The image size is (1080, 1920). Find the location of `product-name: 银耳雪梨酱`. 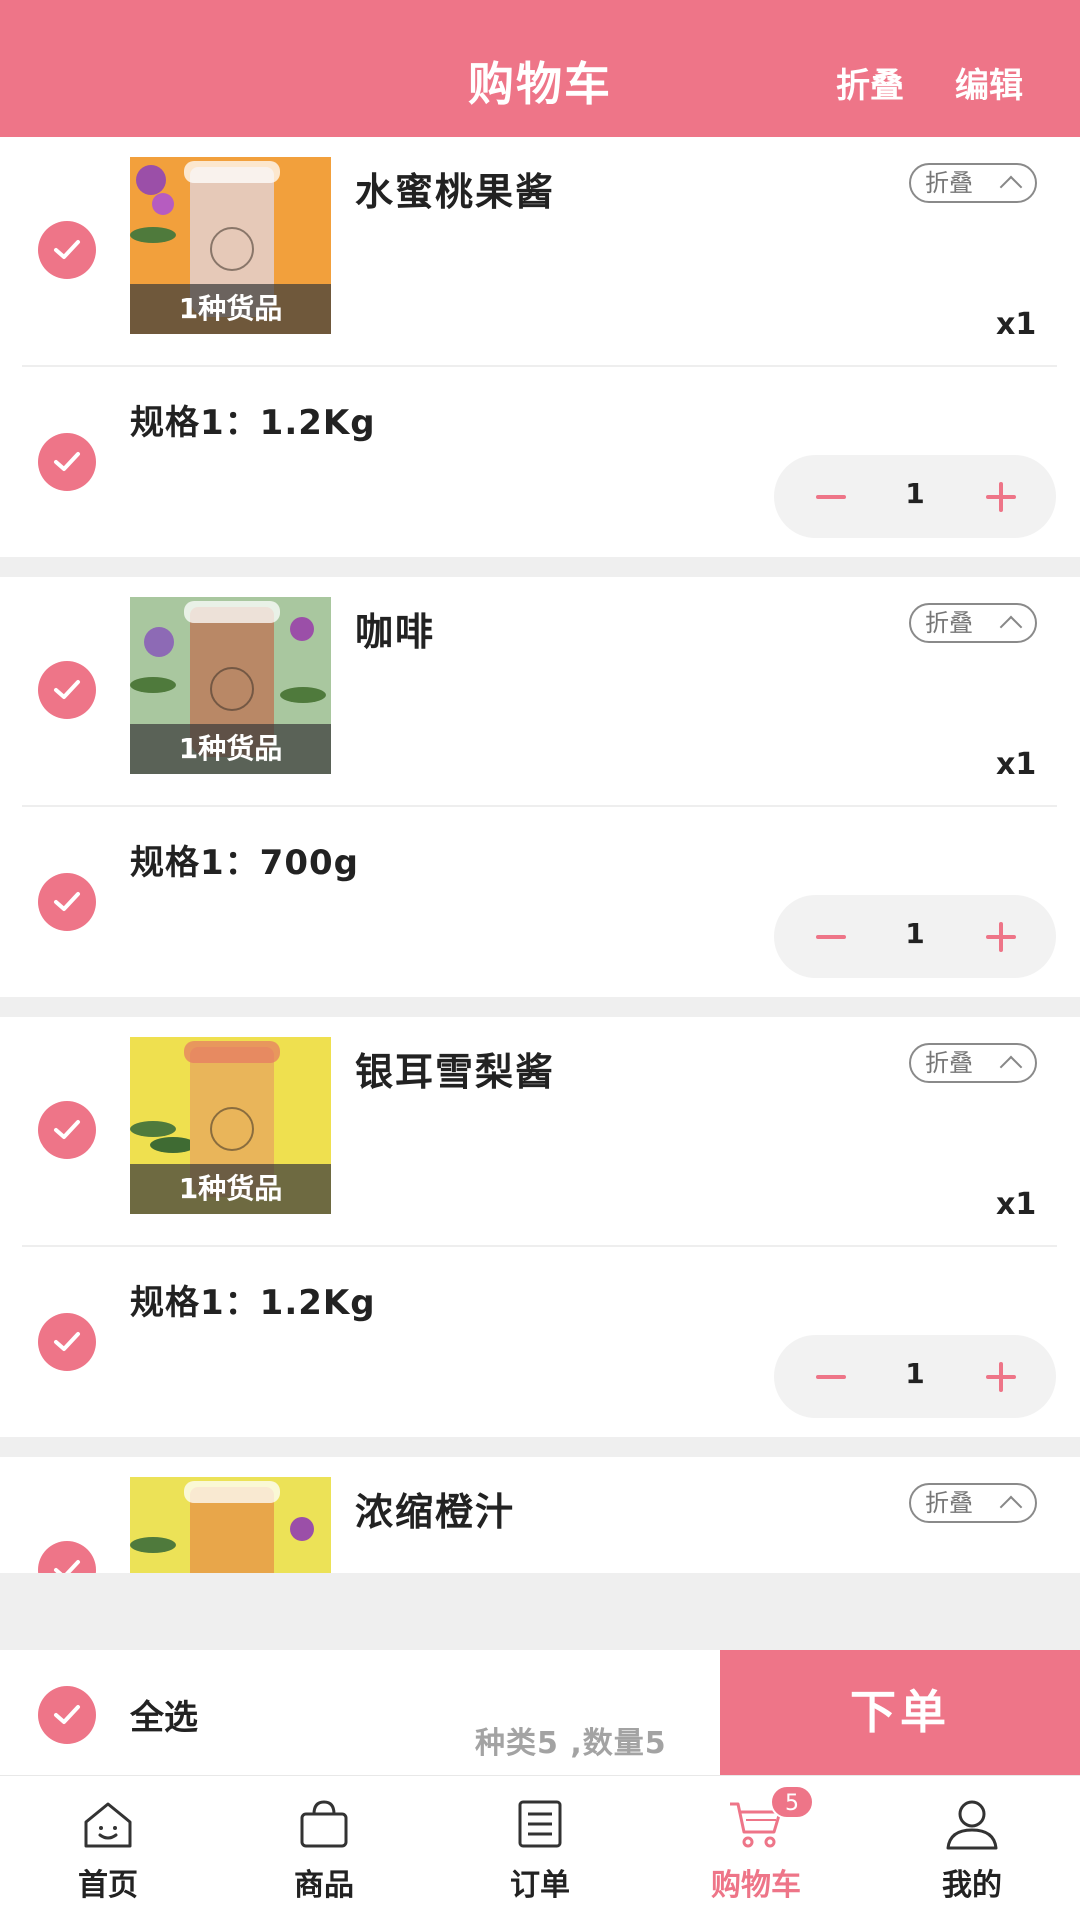

product-name: 银耳雪梨酱 is located at coordinates (455, 1068).